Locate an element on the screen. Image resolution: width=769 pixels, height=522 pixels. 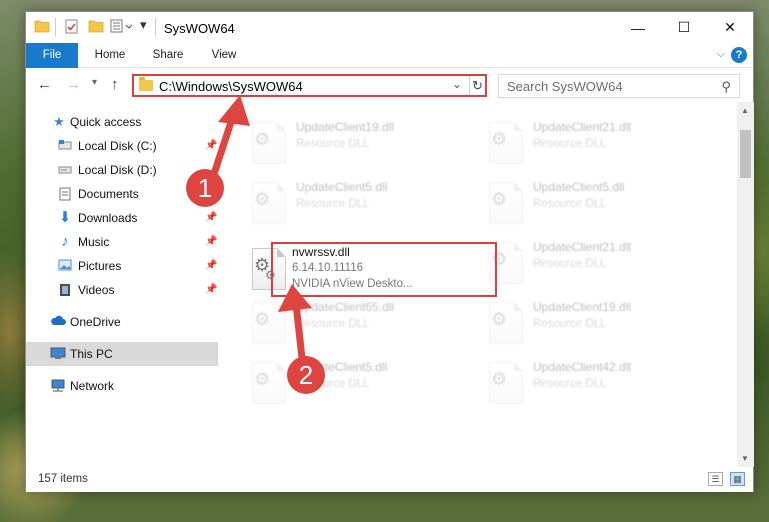
sidebar-item-pictures: Pictures 📌 is located at coordinates (122, 266).